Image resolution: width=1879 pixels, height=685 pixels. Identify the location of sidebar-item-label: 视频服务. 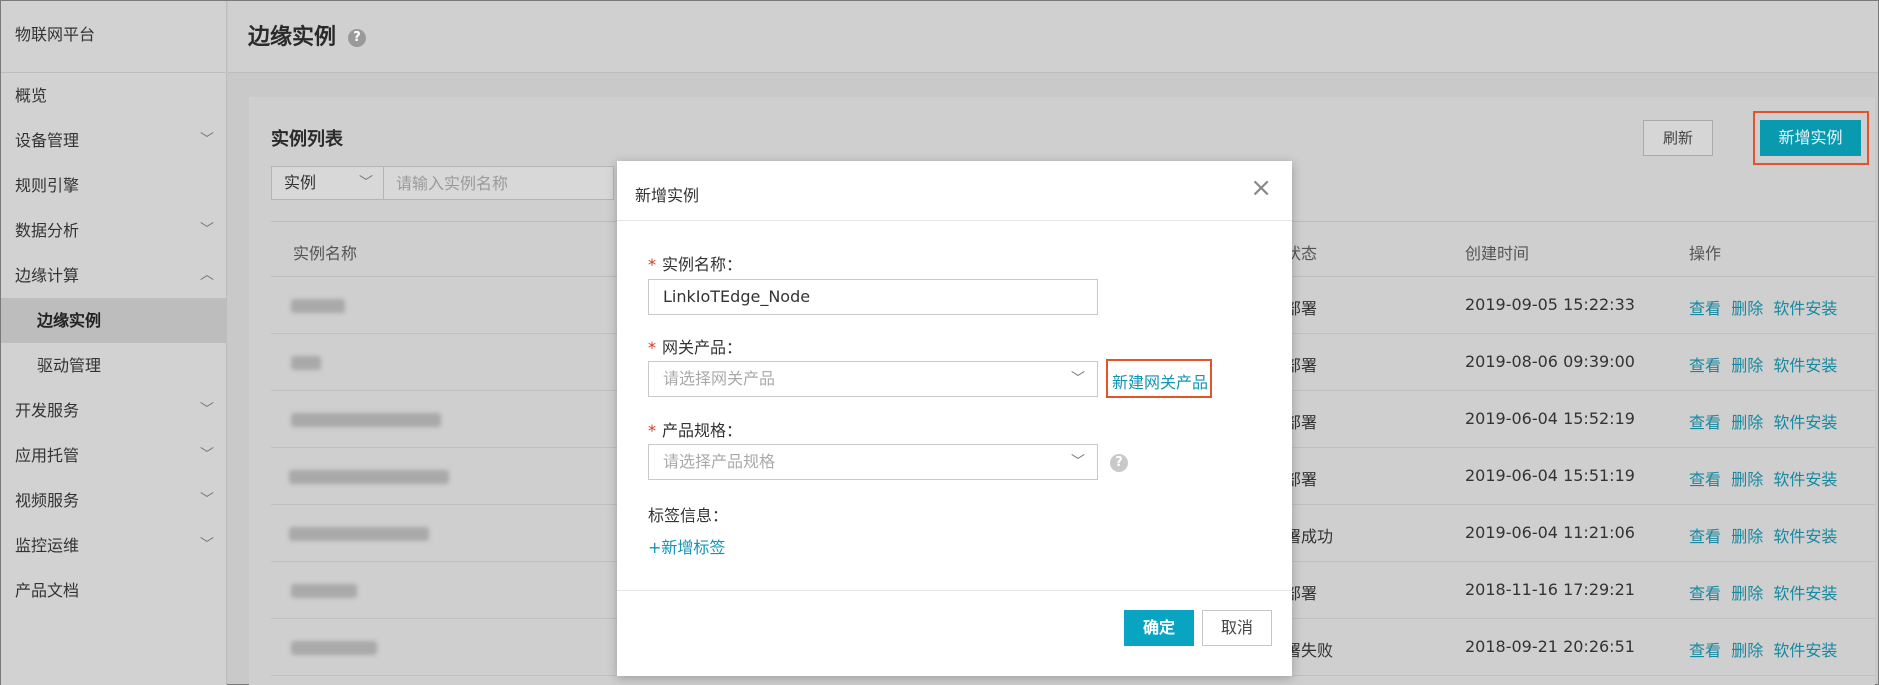
(47, 500).